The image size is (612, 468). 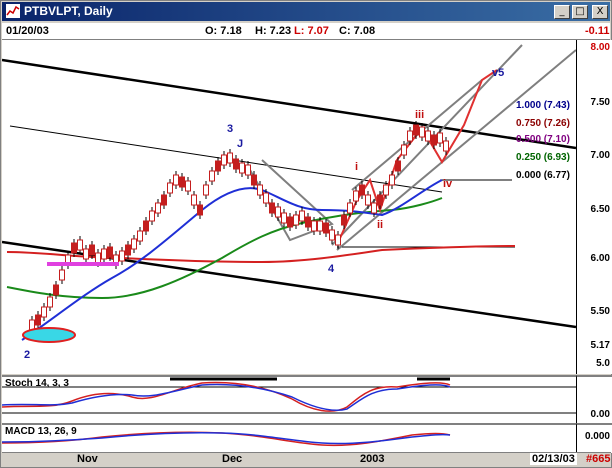 What do you see at coordinates (543, 139) in the screenshot?
I see `fib-level-0500: 0.500 (7.10)` at bounding box center [543, 139].